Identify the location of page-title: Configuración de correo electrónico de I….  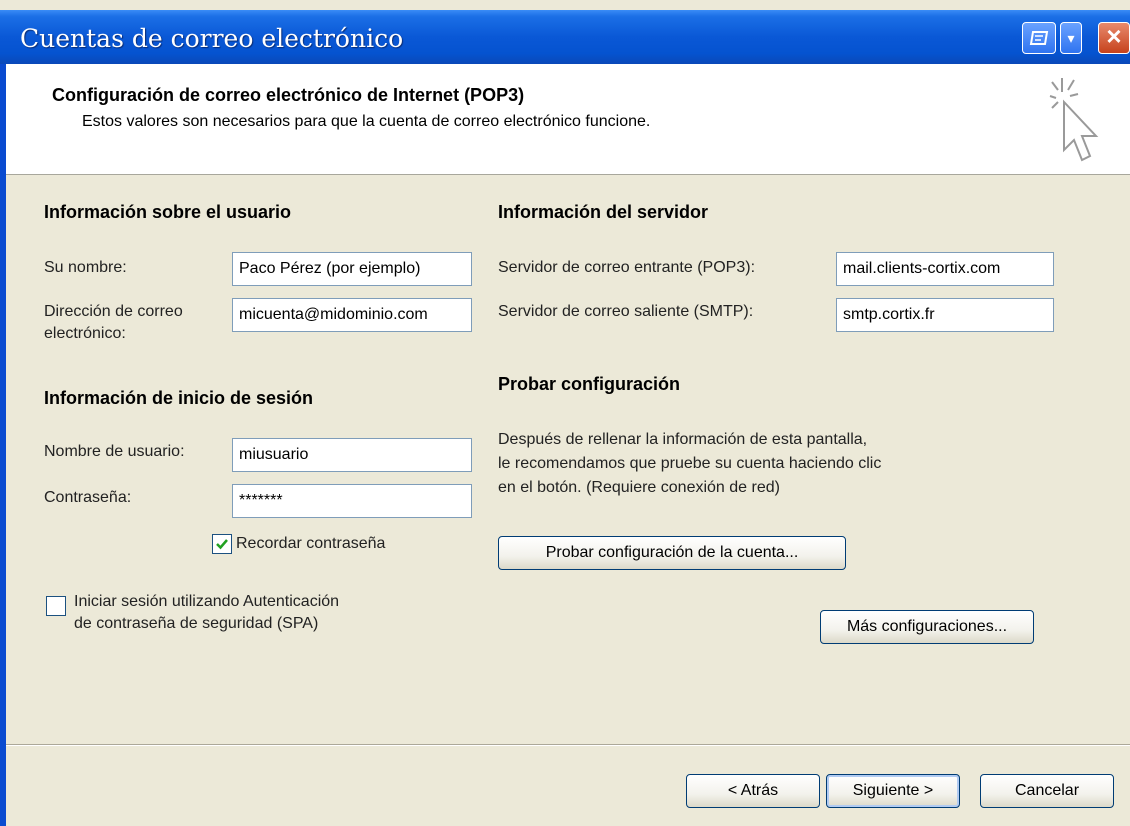
(288, 95).